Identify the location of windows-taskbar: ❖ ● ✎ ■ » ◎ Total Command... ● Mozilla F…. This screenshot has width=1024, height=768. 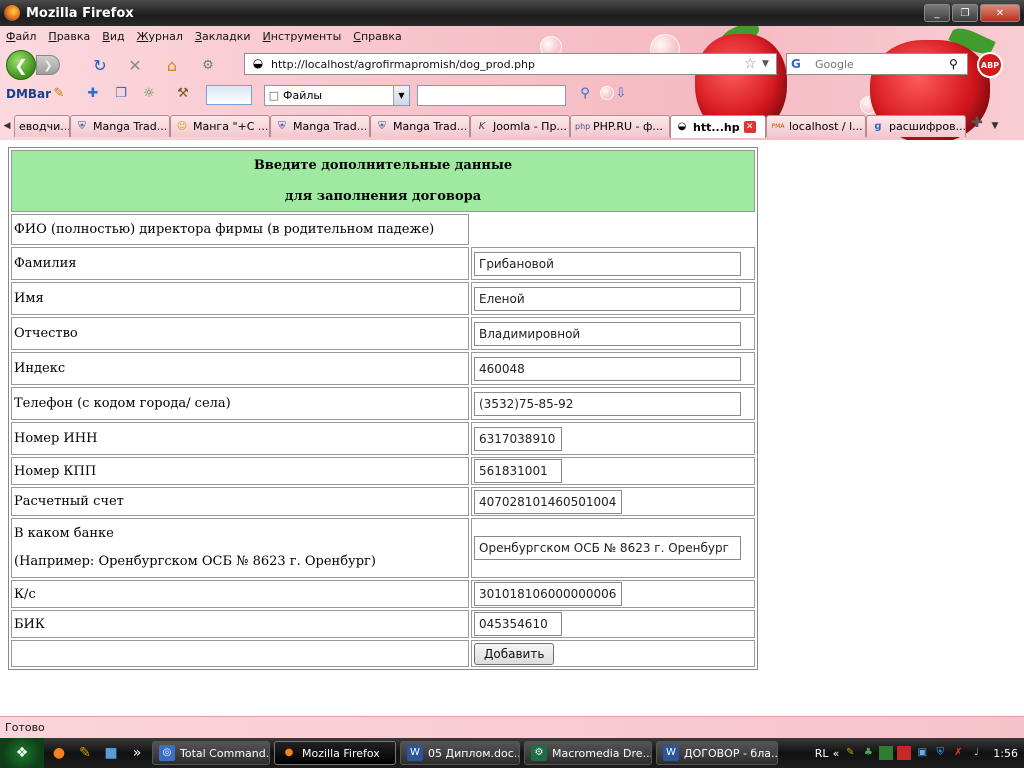
(512, 753).